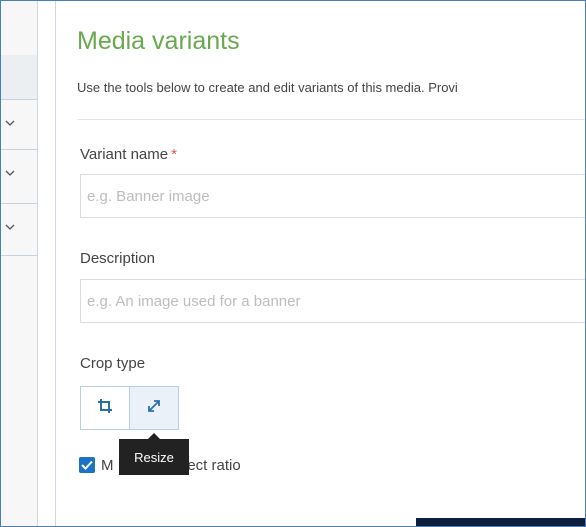 The image size is (586, 527). I want to click on sidebar-band, so click(19, 77).